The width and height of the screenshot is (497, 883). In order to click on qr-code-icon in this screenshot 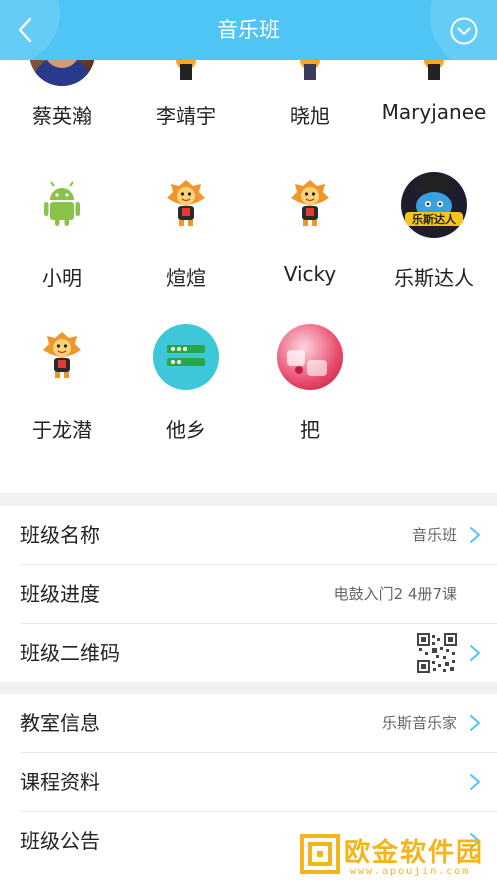, I will do `click(437, 653)`.